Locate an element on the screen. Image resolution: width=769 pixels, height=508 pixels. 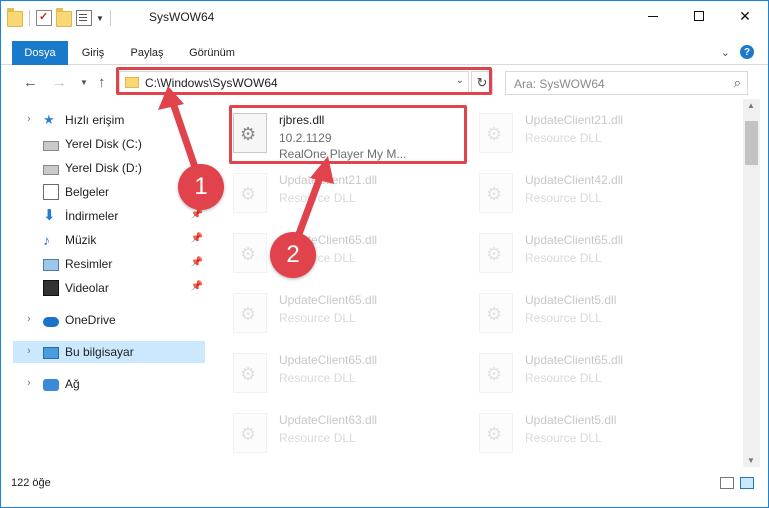
up-arrow-icon: ↑ is located at coordinates (102, 82).